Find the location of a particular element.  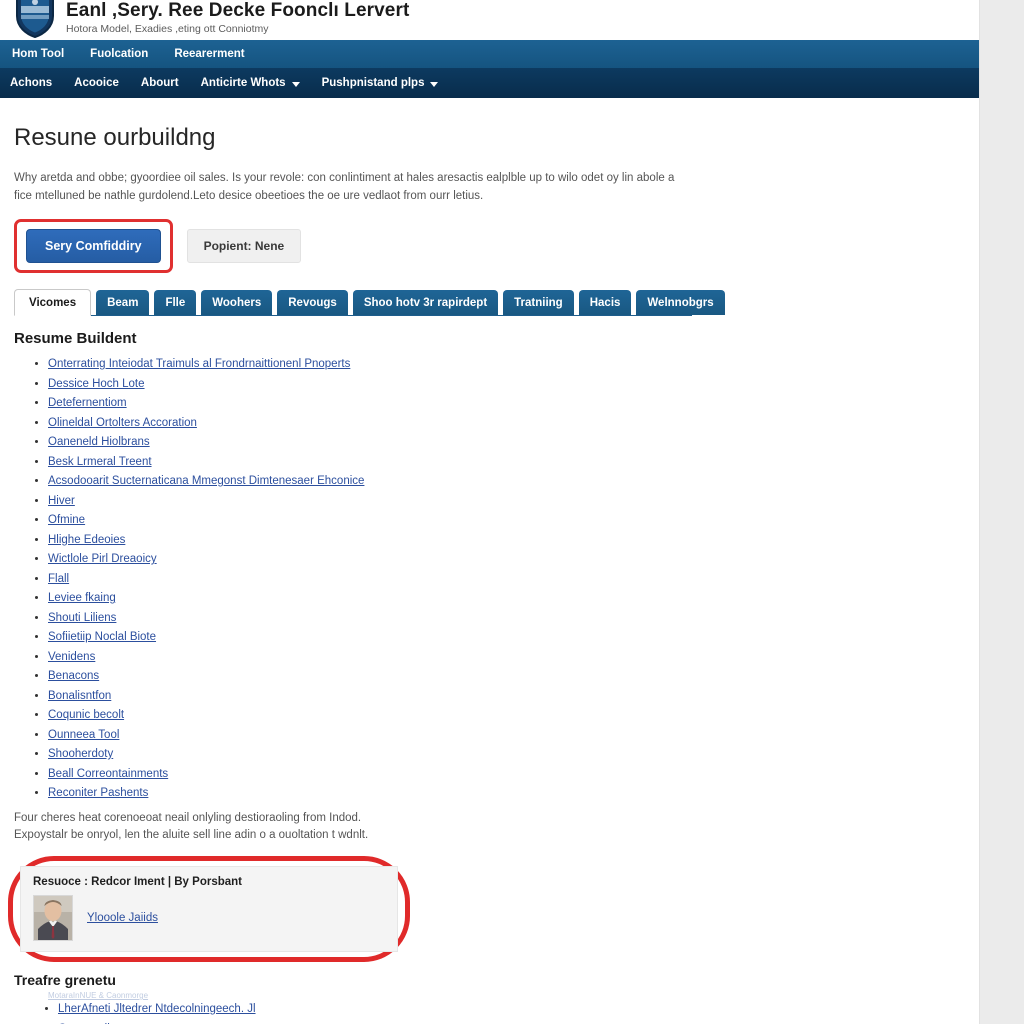

nav-main-label-1: Acooice is located at coordinates (96, 83).